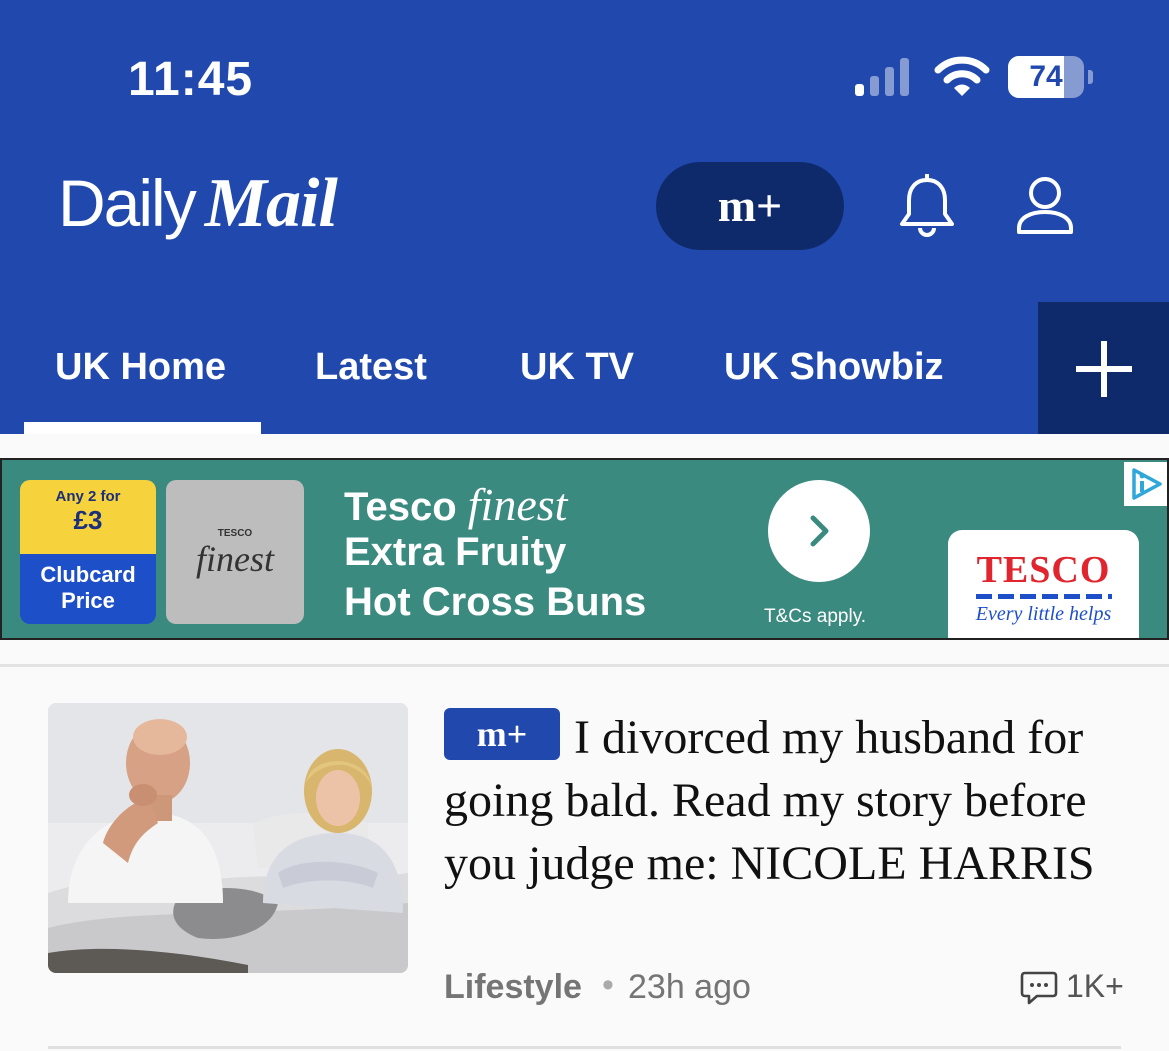  Describe the element at coordinates (1043, 570) in the screenshot. I see `tesco-logo-word: TESCO` at that location.